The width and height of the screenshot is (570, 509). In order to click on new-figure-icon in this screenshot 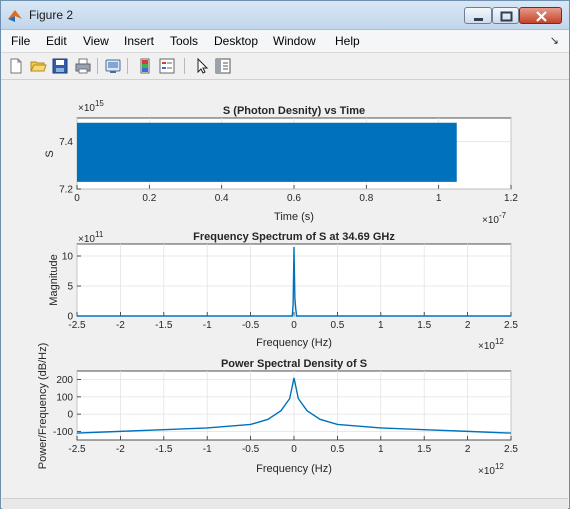, I will do `click(16, 66)`.